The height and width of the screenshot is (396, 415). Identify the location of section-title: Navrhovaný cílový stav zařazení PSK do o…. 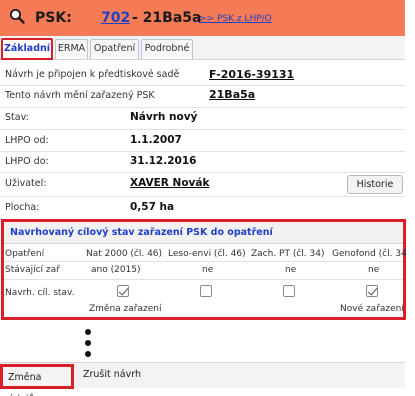
(203, 233).